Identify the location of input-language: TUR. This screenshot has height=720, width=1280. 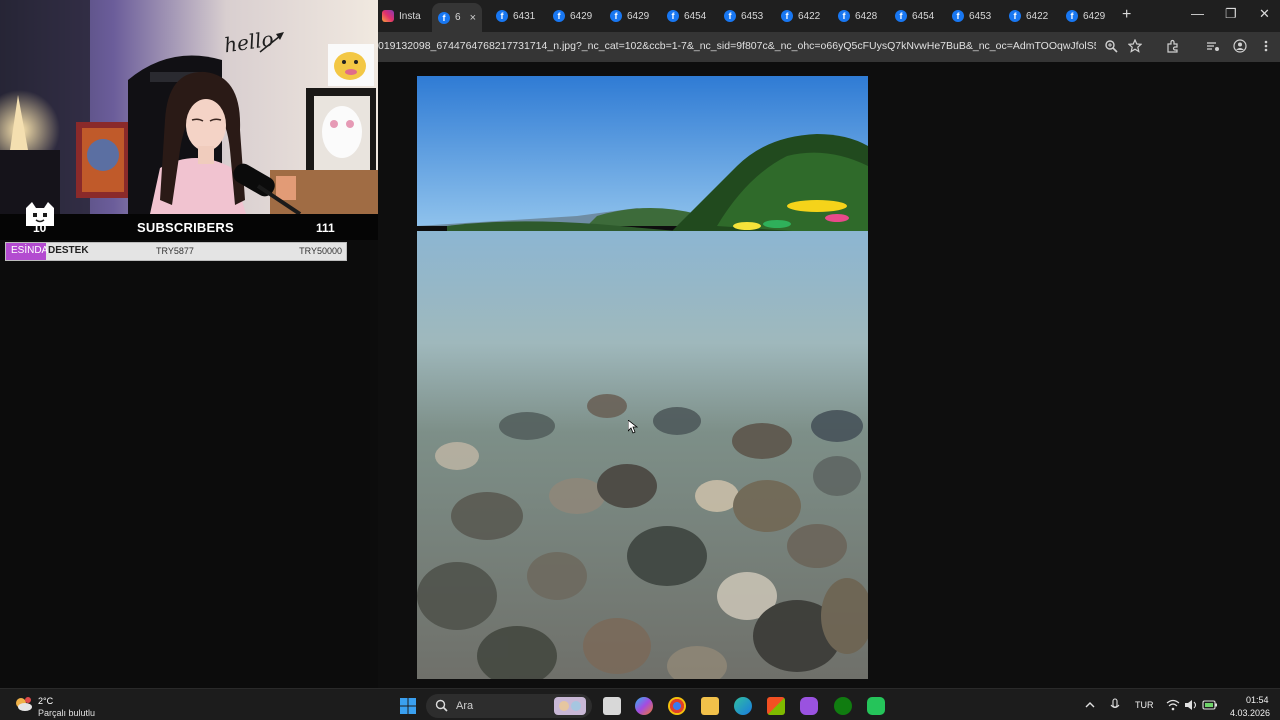
(1144, 705).